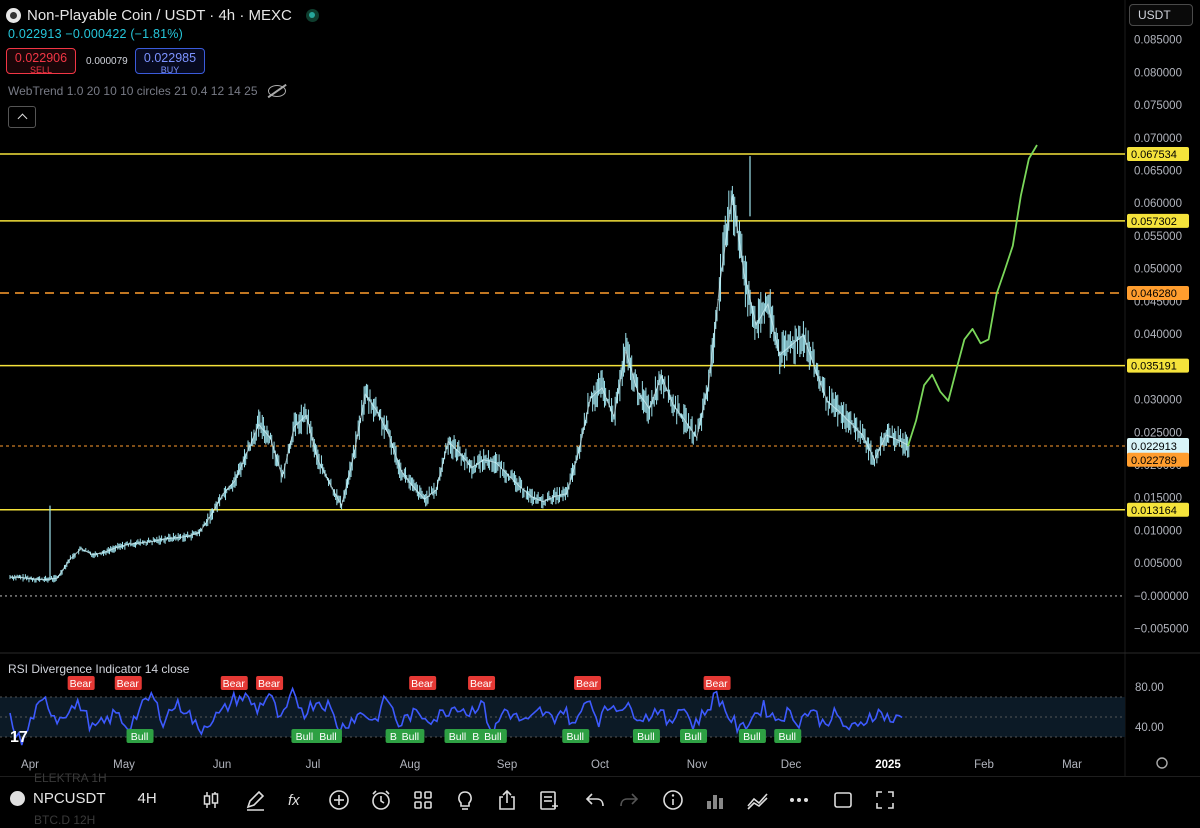 Image resolution: width=1200 pixels, height=828 pixels. I want to click on svg-text: fx, so click(294, 800).